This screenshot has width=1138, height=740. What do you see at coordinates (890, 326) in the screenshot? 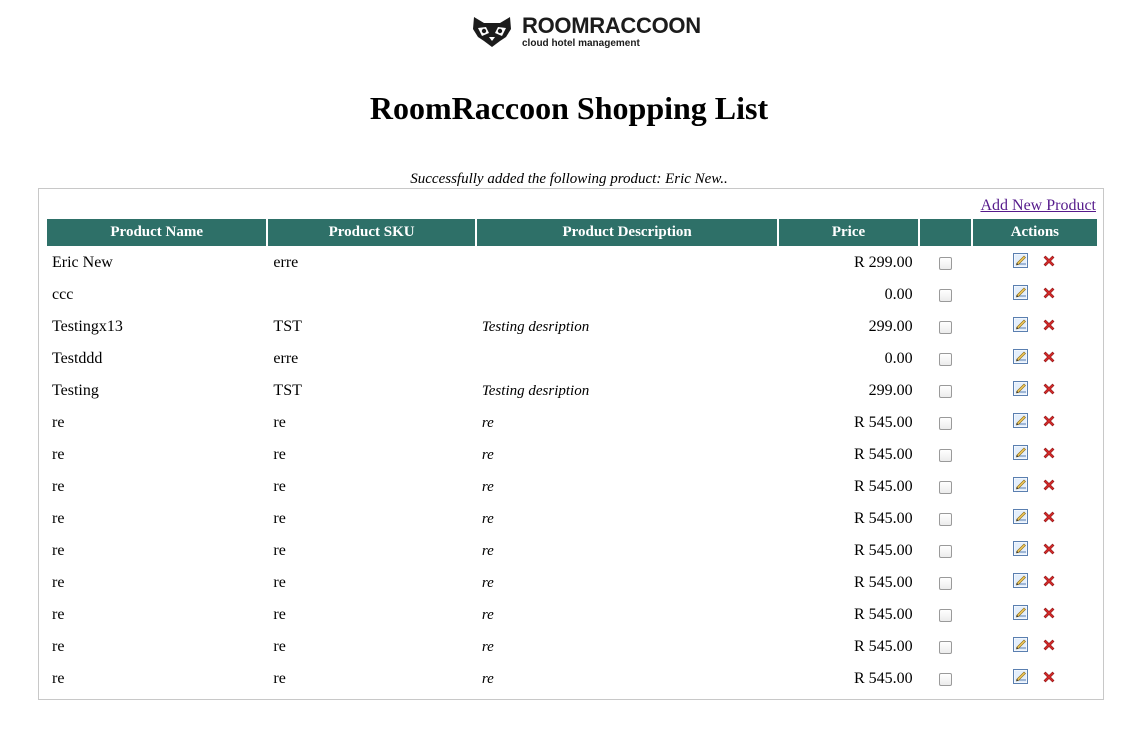
I see `product-price-cell: 299.00` at bounding box center [890, 326].